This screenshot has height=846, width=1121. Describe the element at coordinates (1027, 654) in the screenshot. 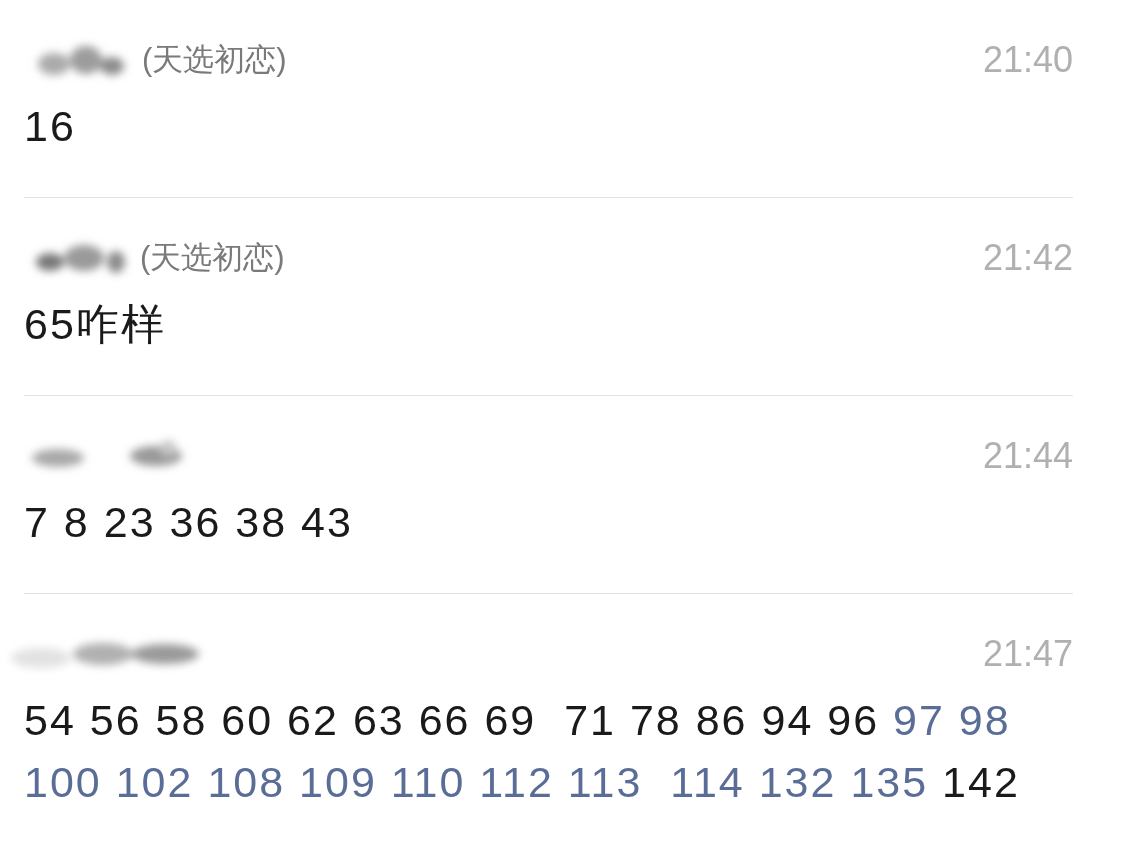

I see `comment-time: 21:47` at that location.